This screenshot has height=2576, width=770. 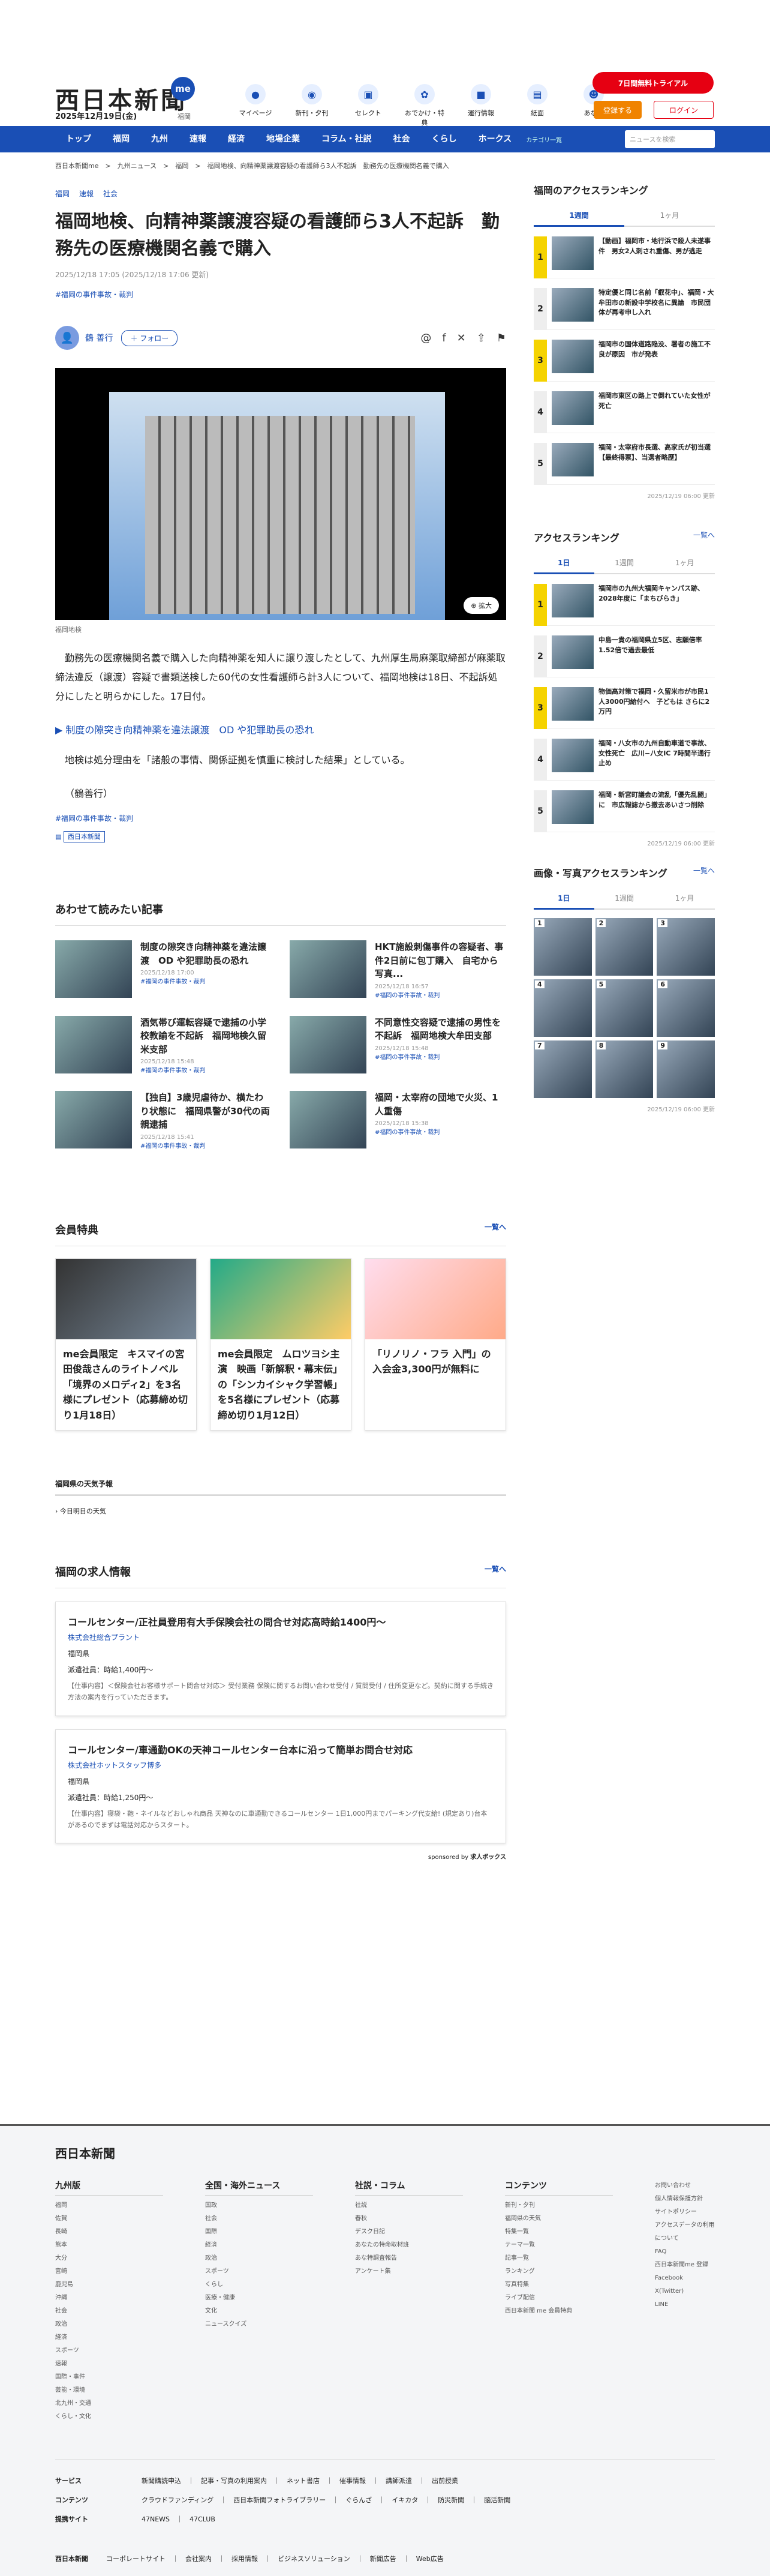 I want to click on ranking-item: 3 物価高対策で福岡・久留米市が市民1人3000円給付へ 子どもは さらに2万円, so click(x=624, y=708).